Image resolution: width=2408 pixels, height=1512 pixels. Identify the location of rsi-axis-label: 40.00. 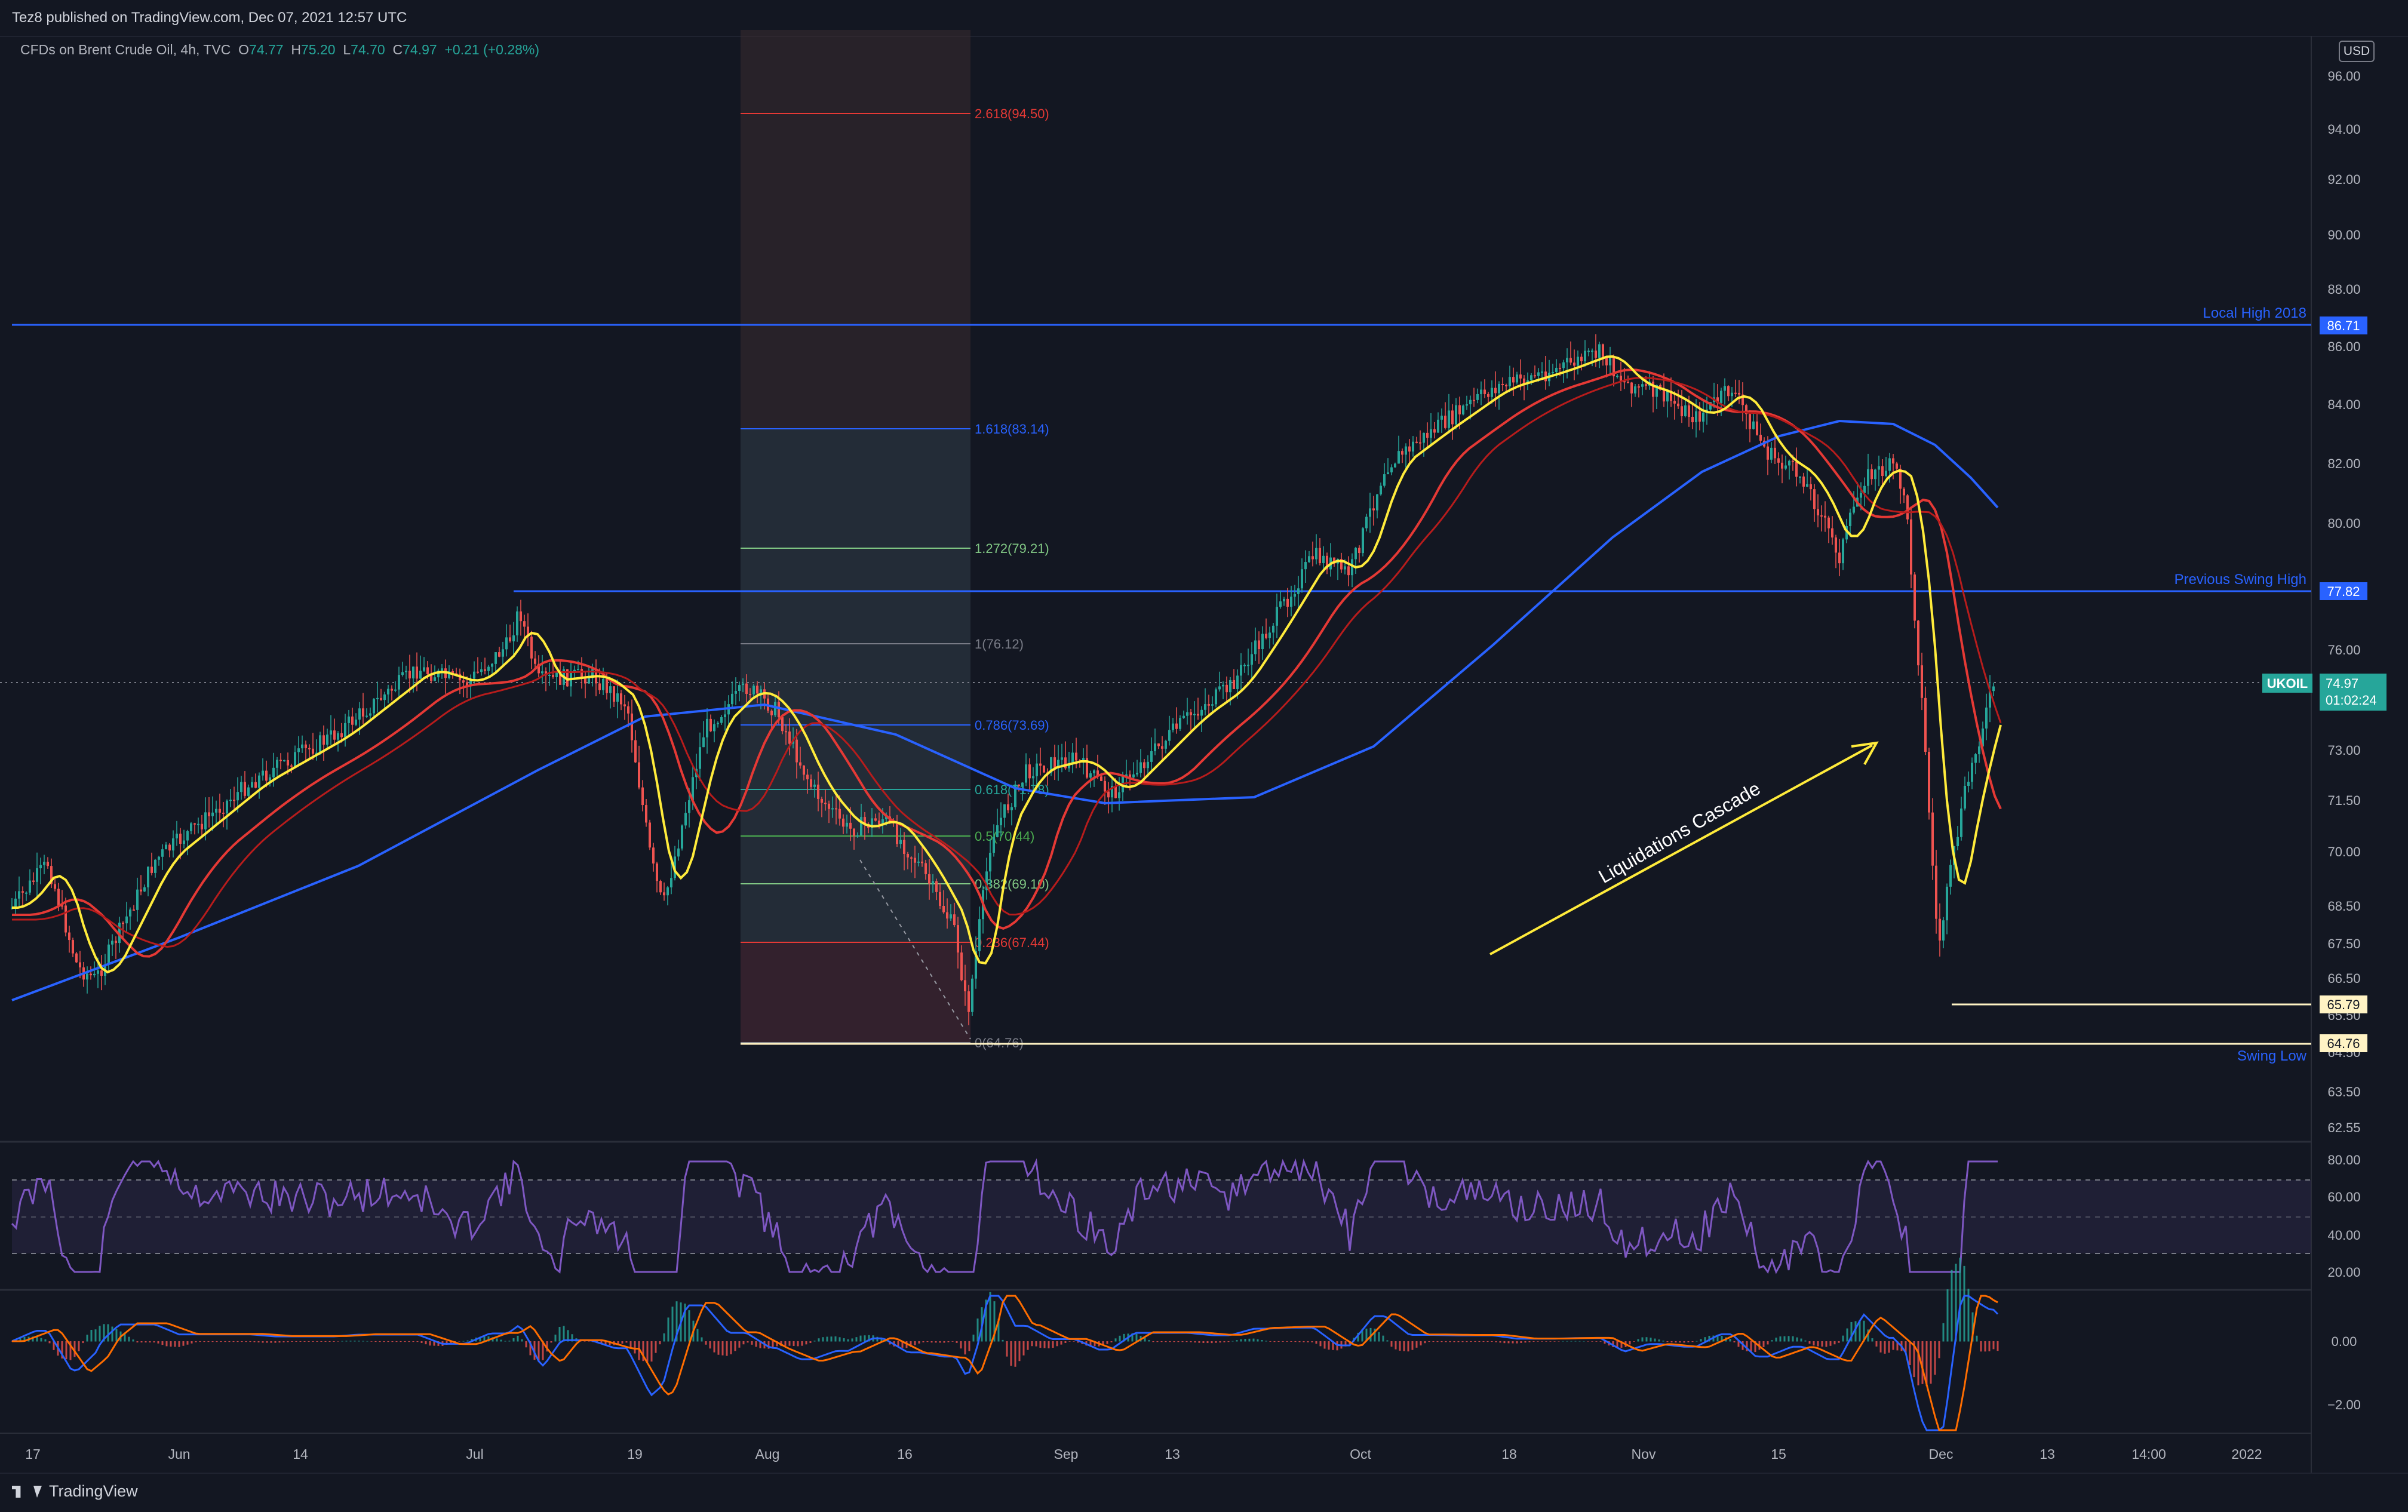
(2343, 1235).